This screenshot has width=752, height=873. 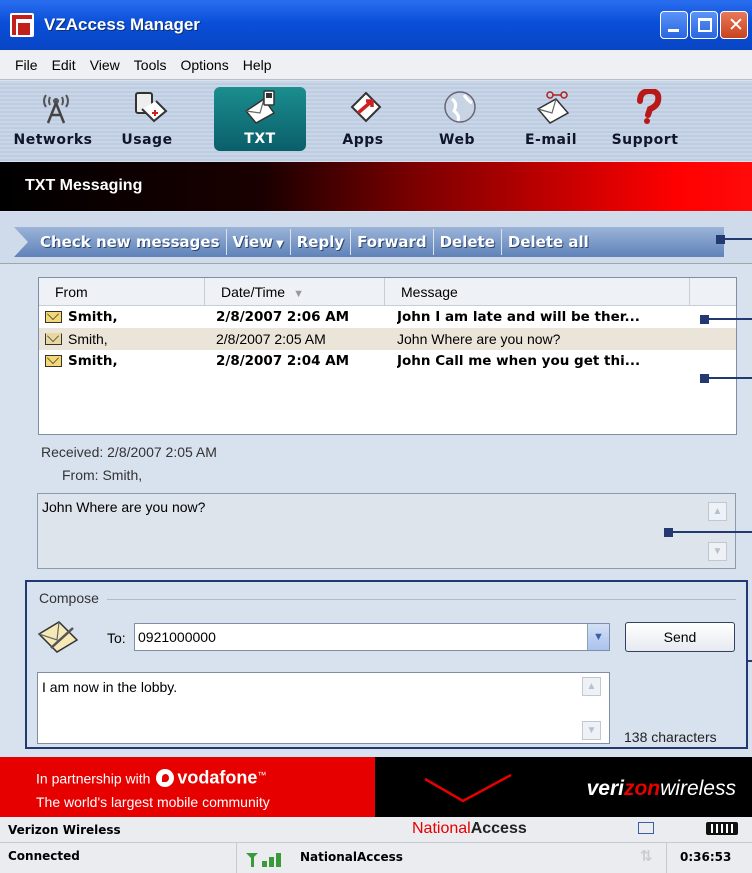 I want to click on view-button: View ▼, so click(x=257, y=242).